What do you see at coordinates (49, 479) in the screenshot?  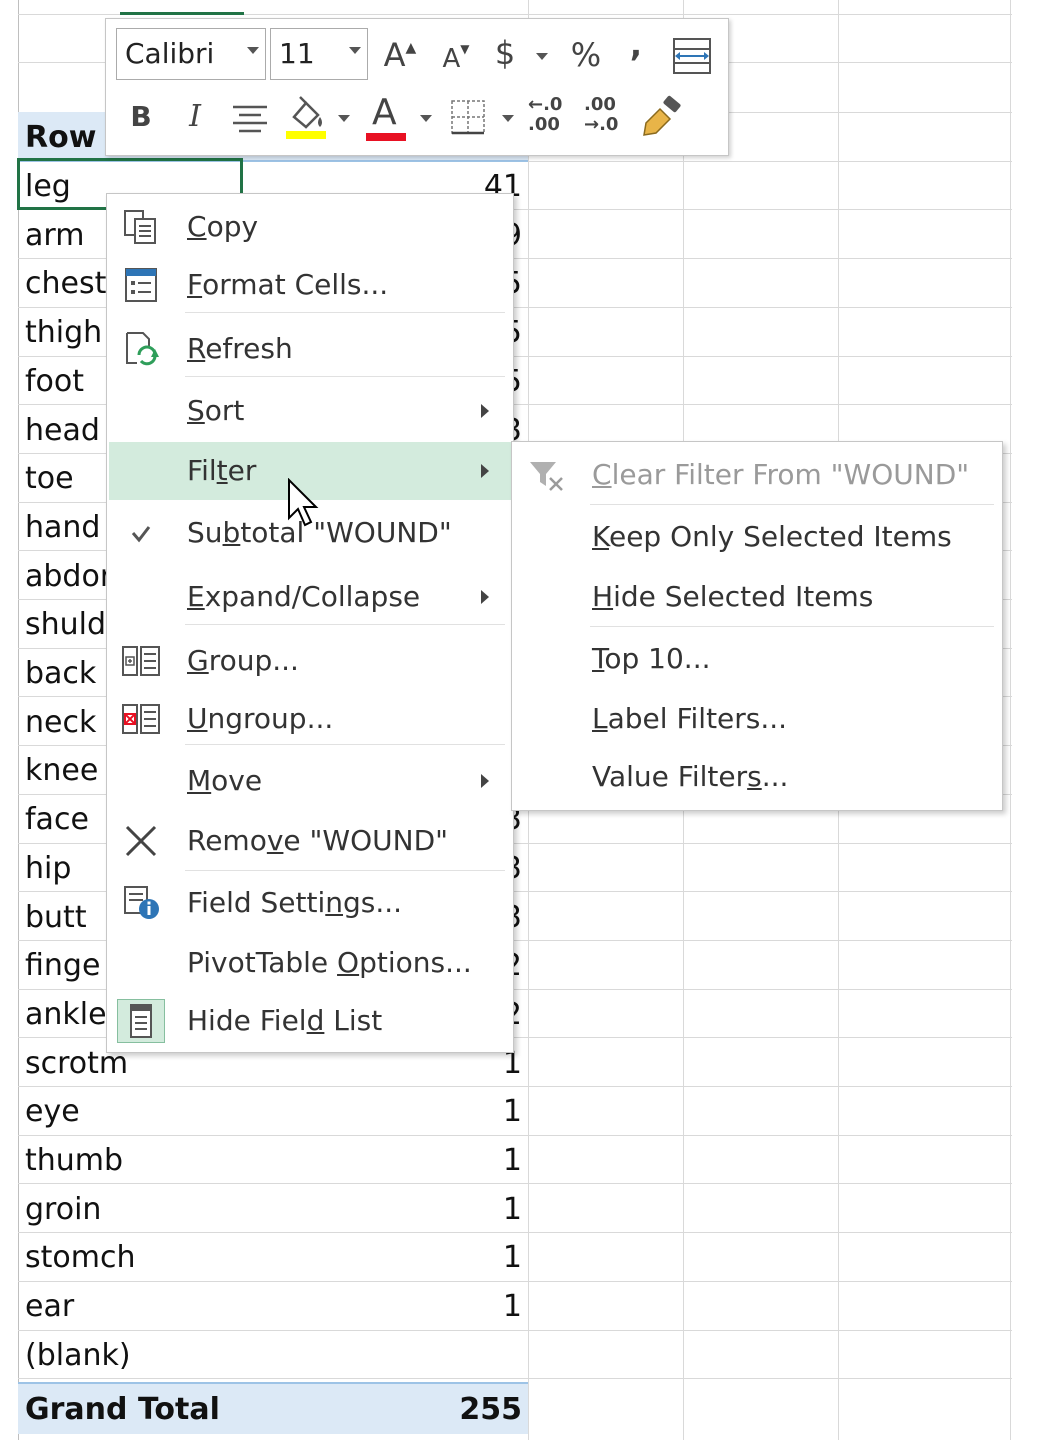 I see `pivot-row-label: toe` at bounding box center [49, 479].